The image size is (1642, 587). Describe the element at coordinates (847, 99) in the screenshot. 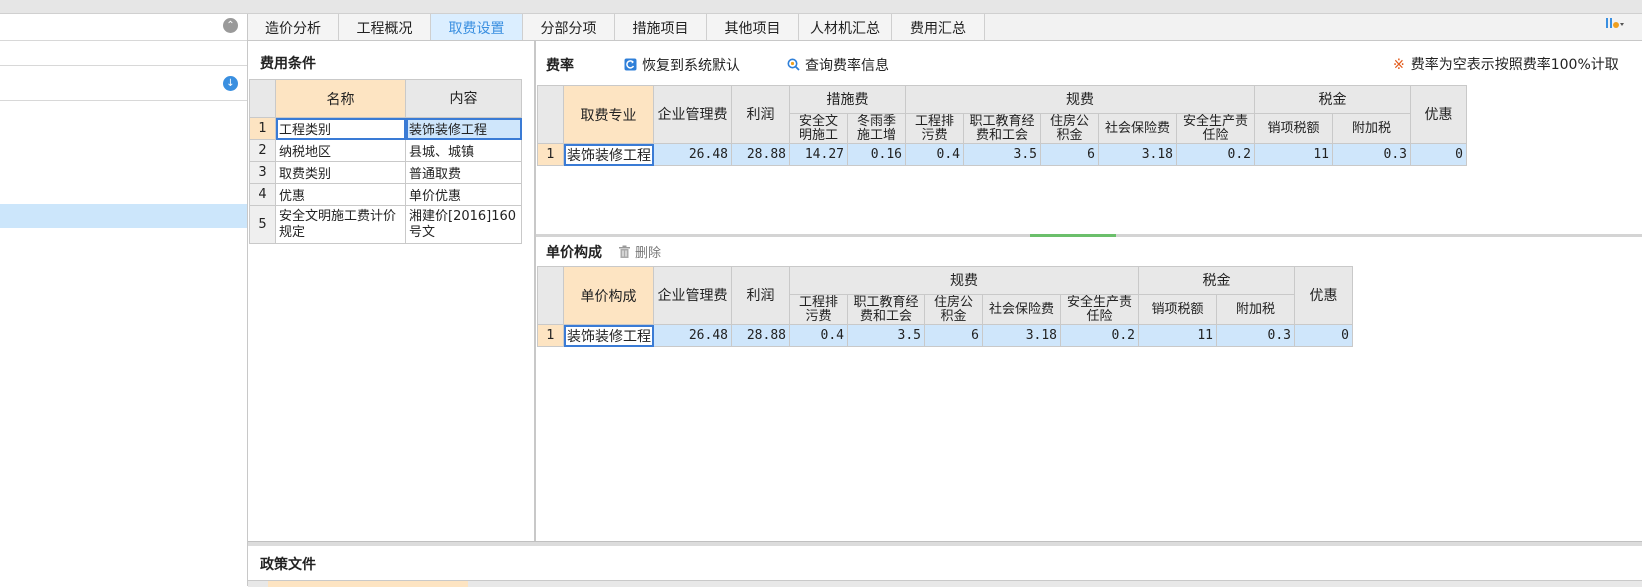

I see `column-header-measures-group: 措施费` at that location.